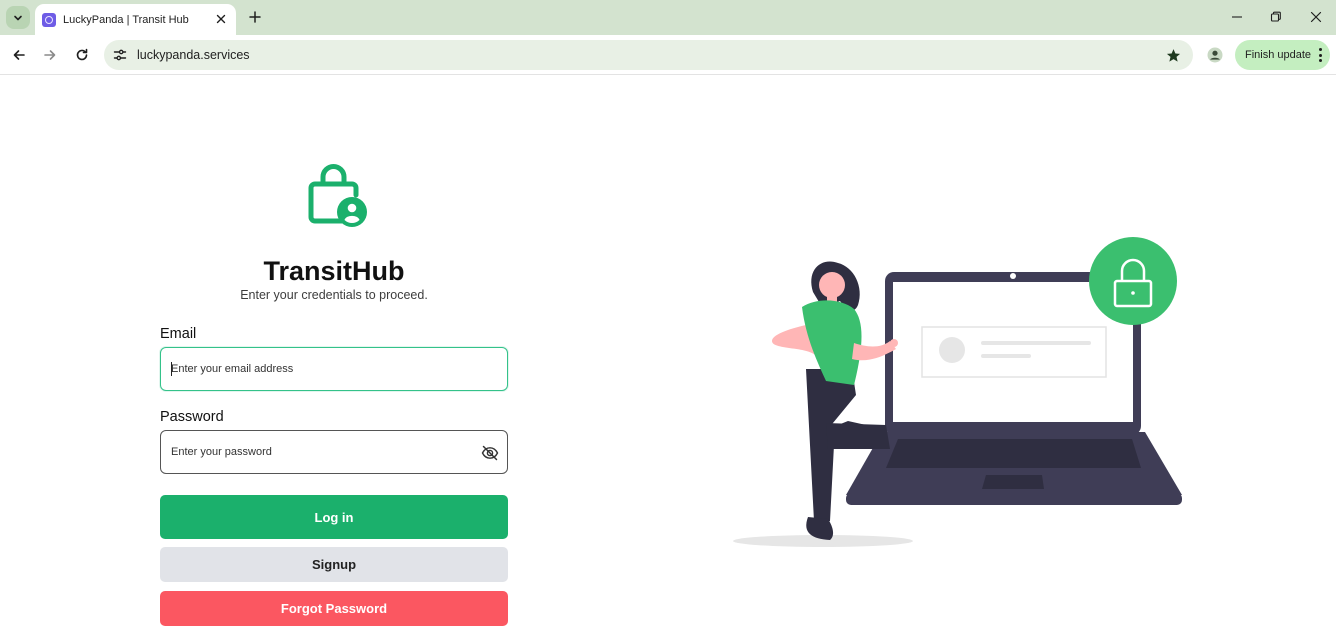 The image size is (1336, 626). I want to click on tab-close-button, so click(221, 19).